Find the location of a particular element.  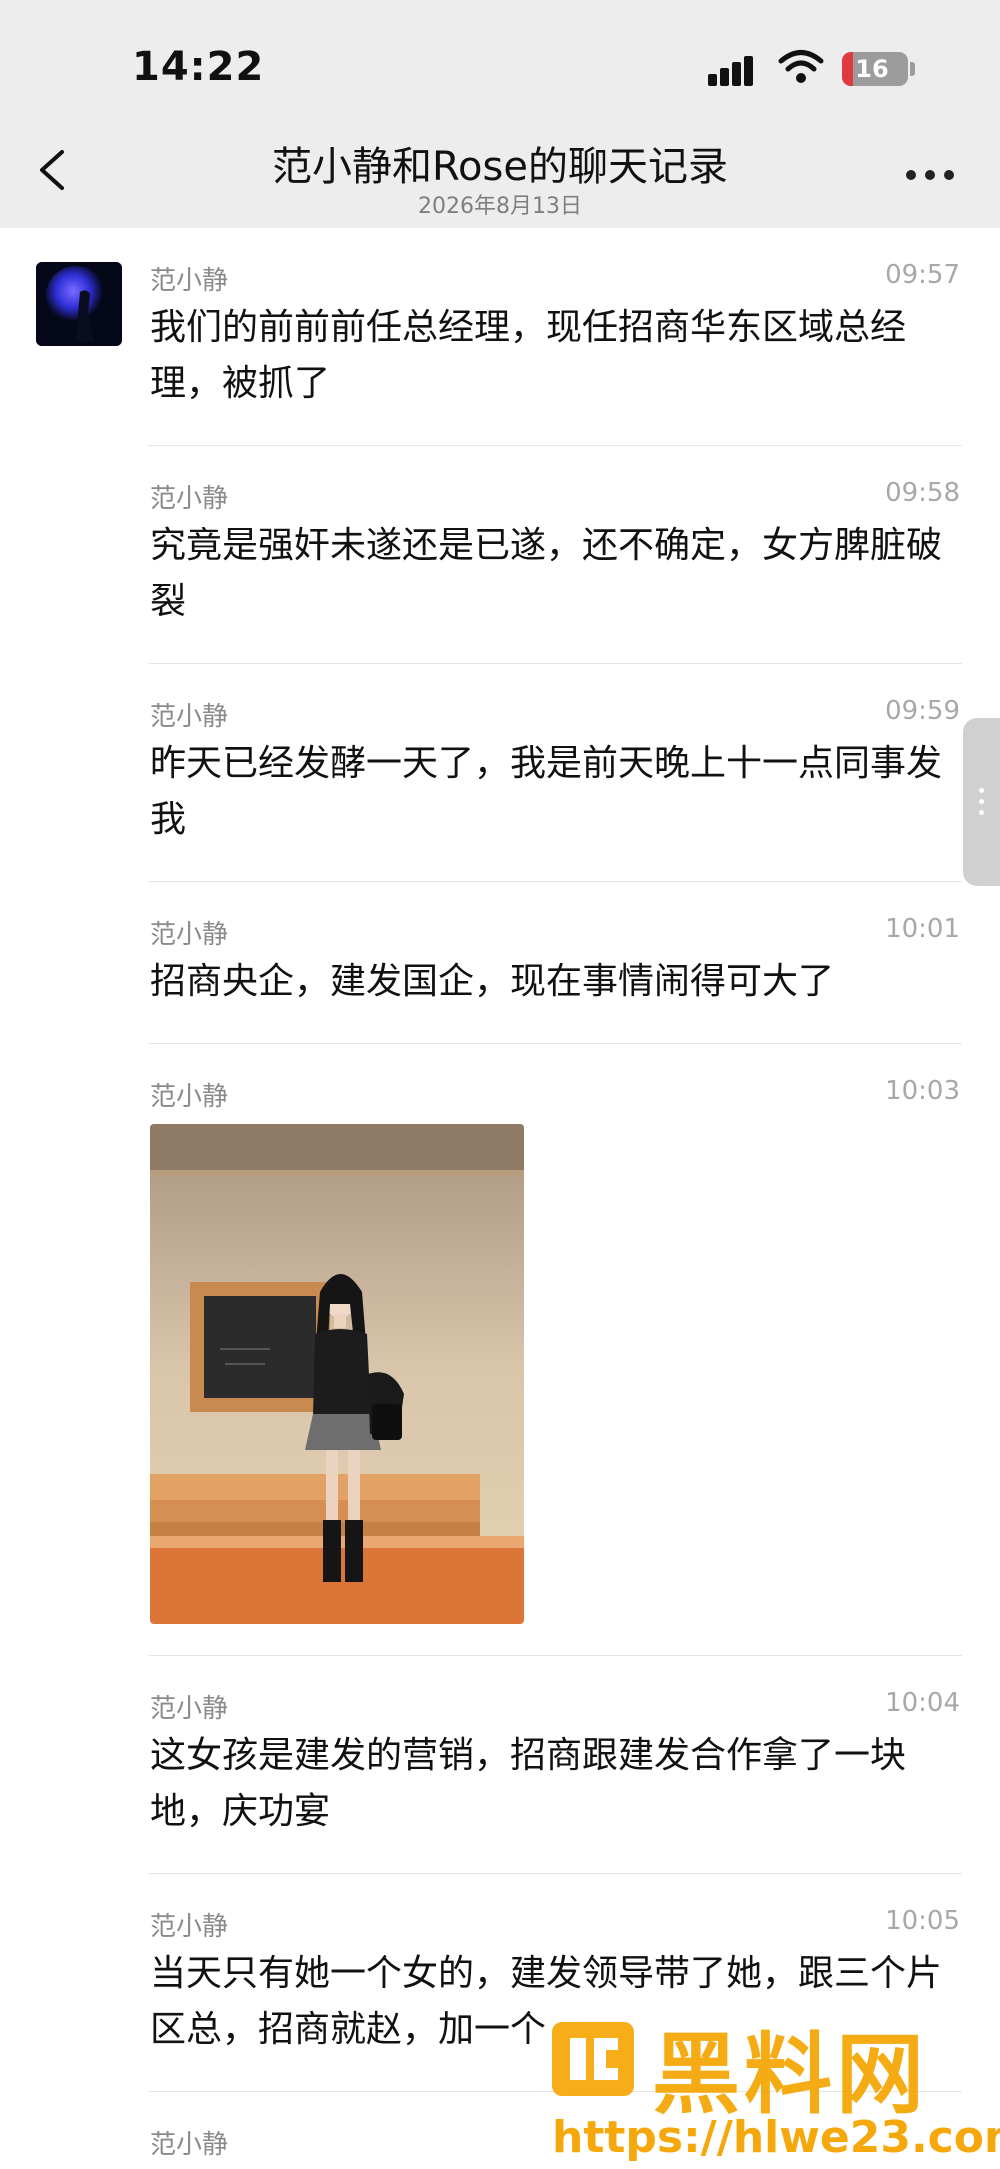

avatar is located at coordinates (79, 304).